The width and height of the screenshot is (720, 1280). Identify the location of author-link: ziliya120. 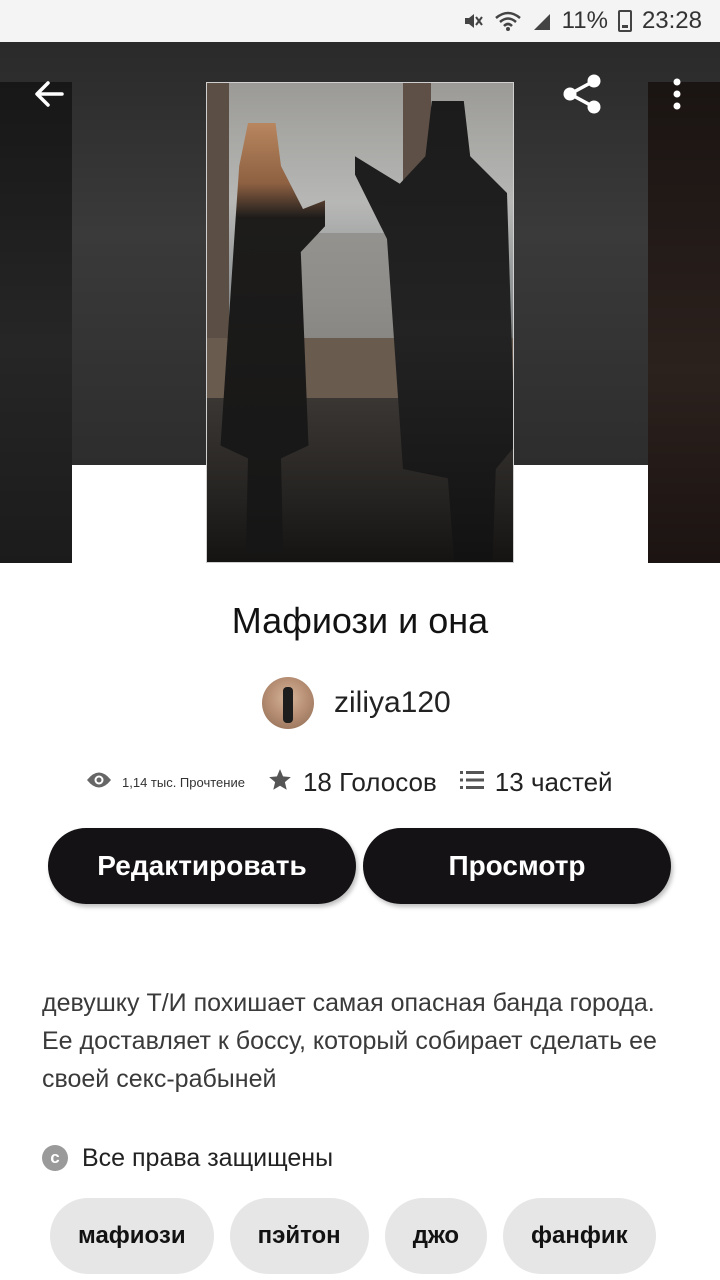
(356, 703).